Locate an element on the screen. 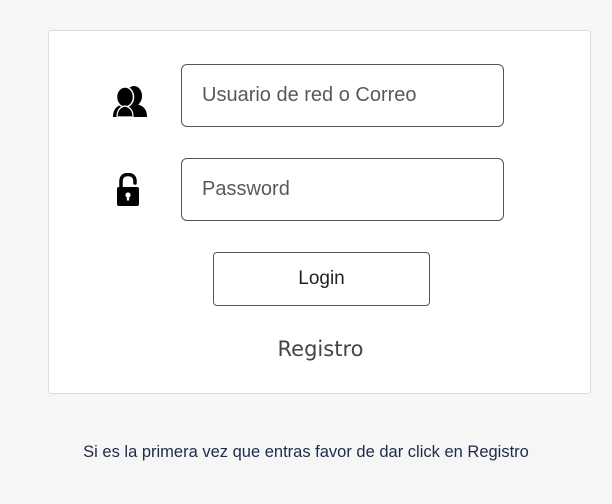 The width and height of the screenshot is (612, 504). users-icon is located at coordinates (130, 101).